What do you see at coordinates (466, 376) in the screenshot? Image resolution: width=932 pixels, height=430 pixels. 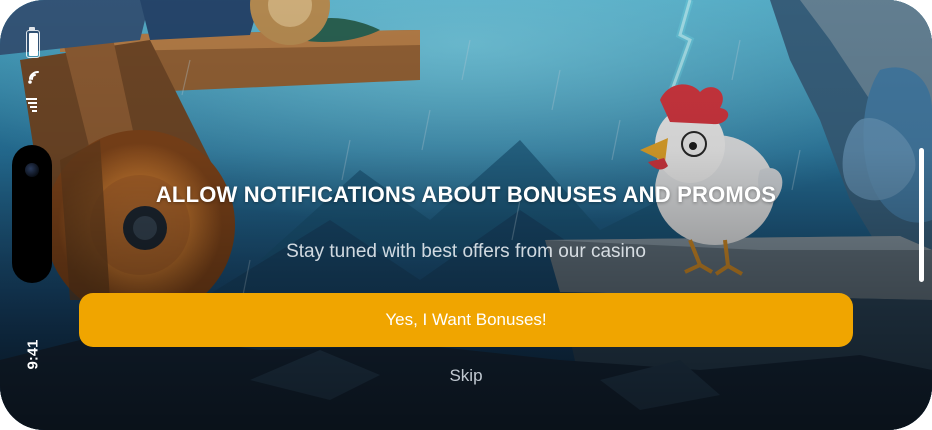 I see `skip-link: Skip` at bounding box center [466, 376].